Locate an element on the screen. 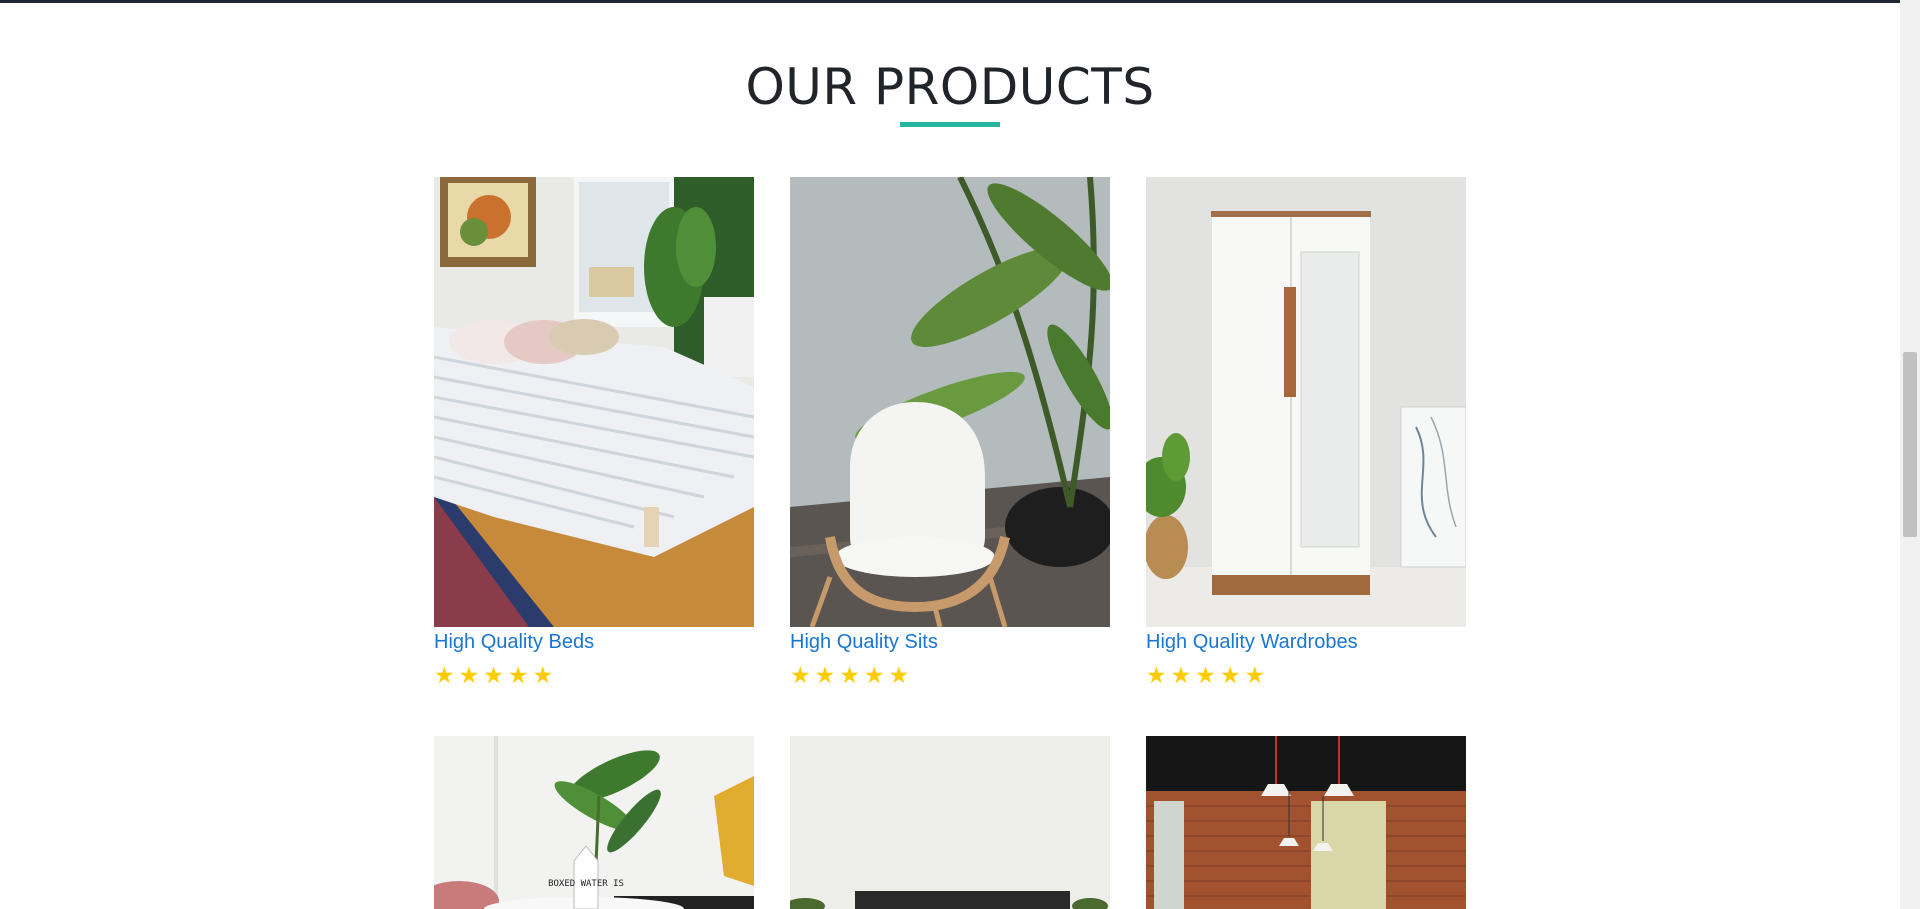  scrollbar-thumb is located at coordinates (1910, 444).